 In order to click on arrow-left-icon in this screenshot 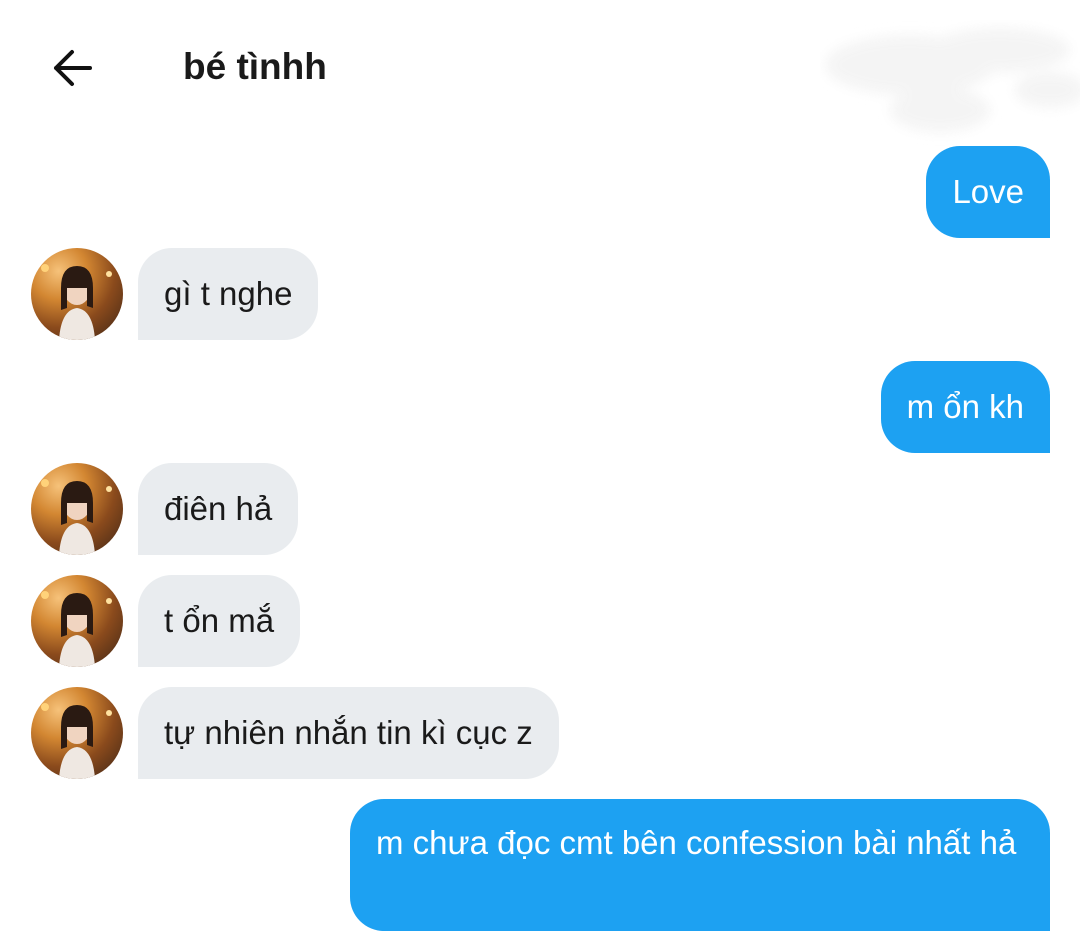, I will do `click(73, 68)`.